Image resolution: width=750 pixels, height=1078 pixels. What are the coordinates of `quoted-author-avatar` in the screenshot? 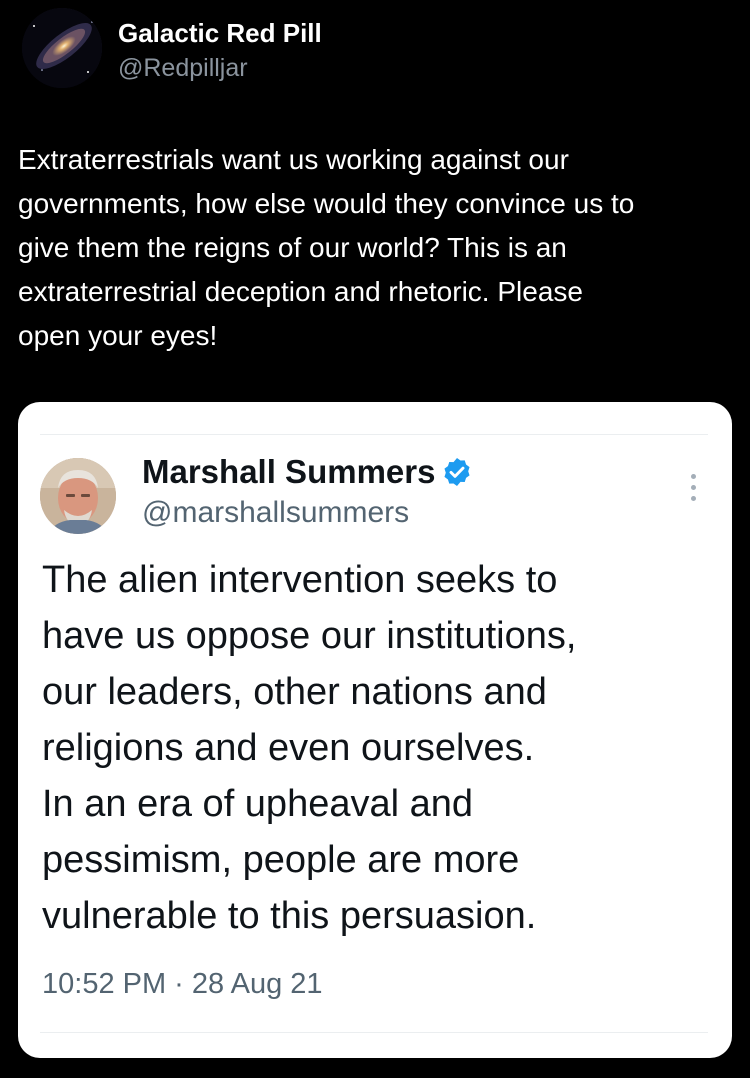 It's located at (78, 496).